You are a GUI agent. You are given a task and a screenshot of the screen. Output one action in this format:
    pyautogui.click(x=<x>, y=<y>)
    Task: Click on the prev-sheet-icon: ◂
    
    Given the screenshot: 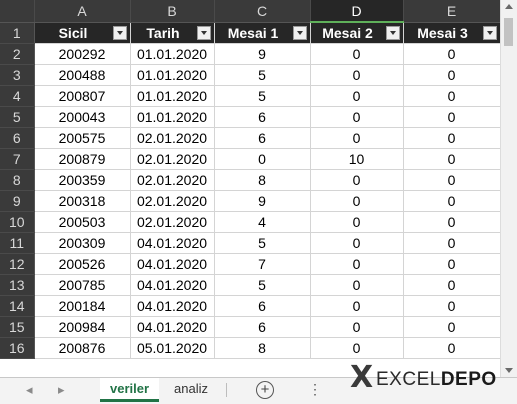 What is the action you would take?
    pyautogui.click(x=29, y=390)
    